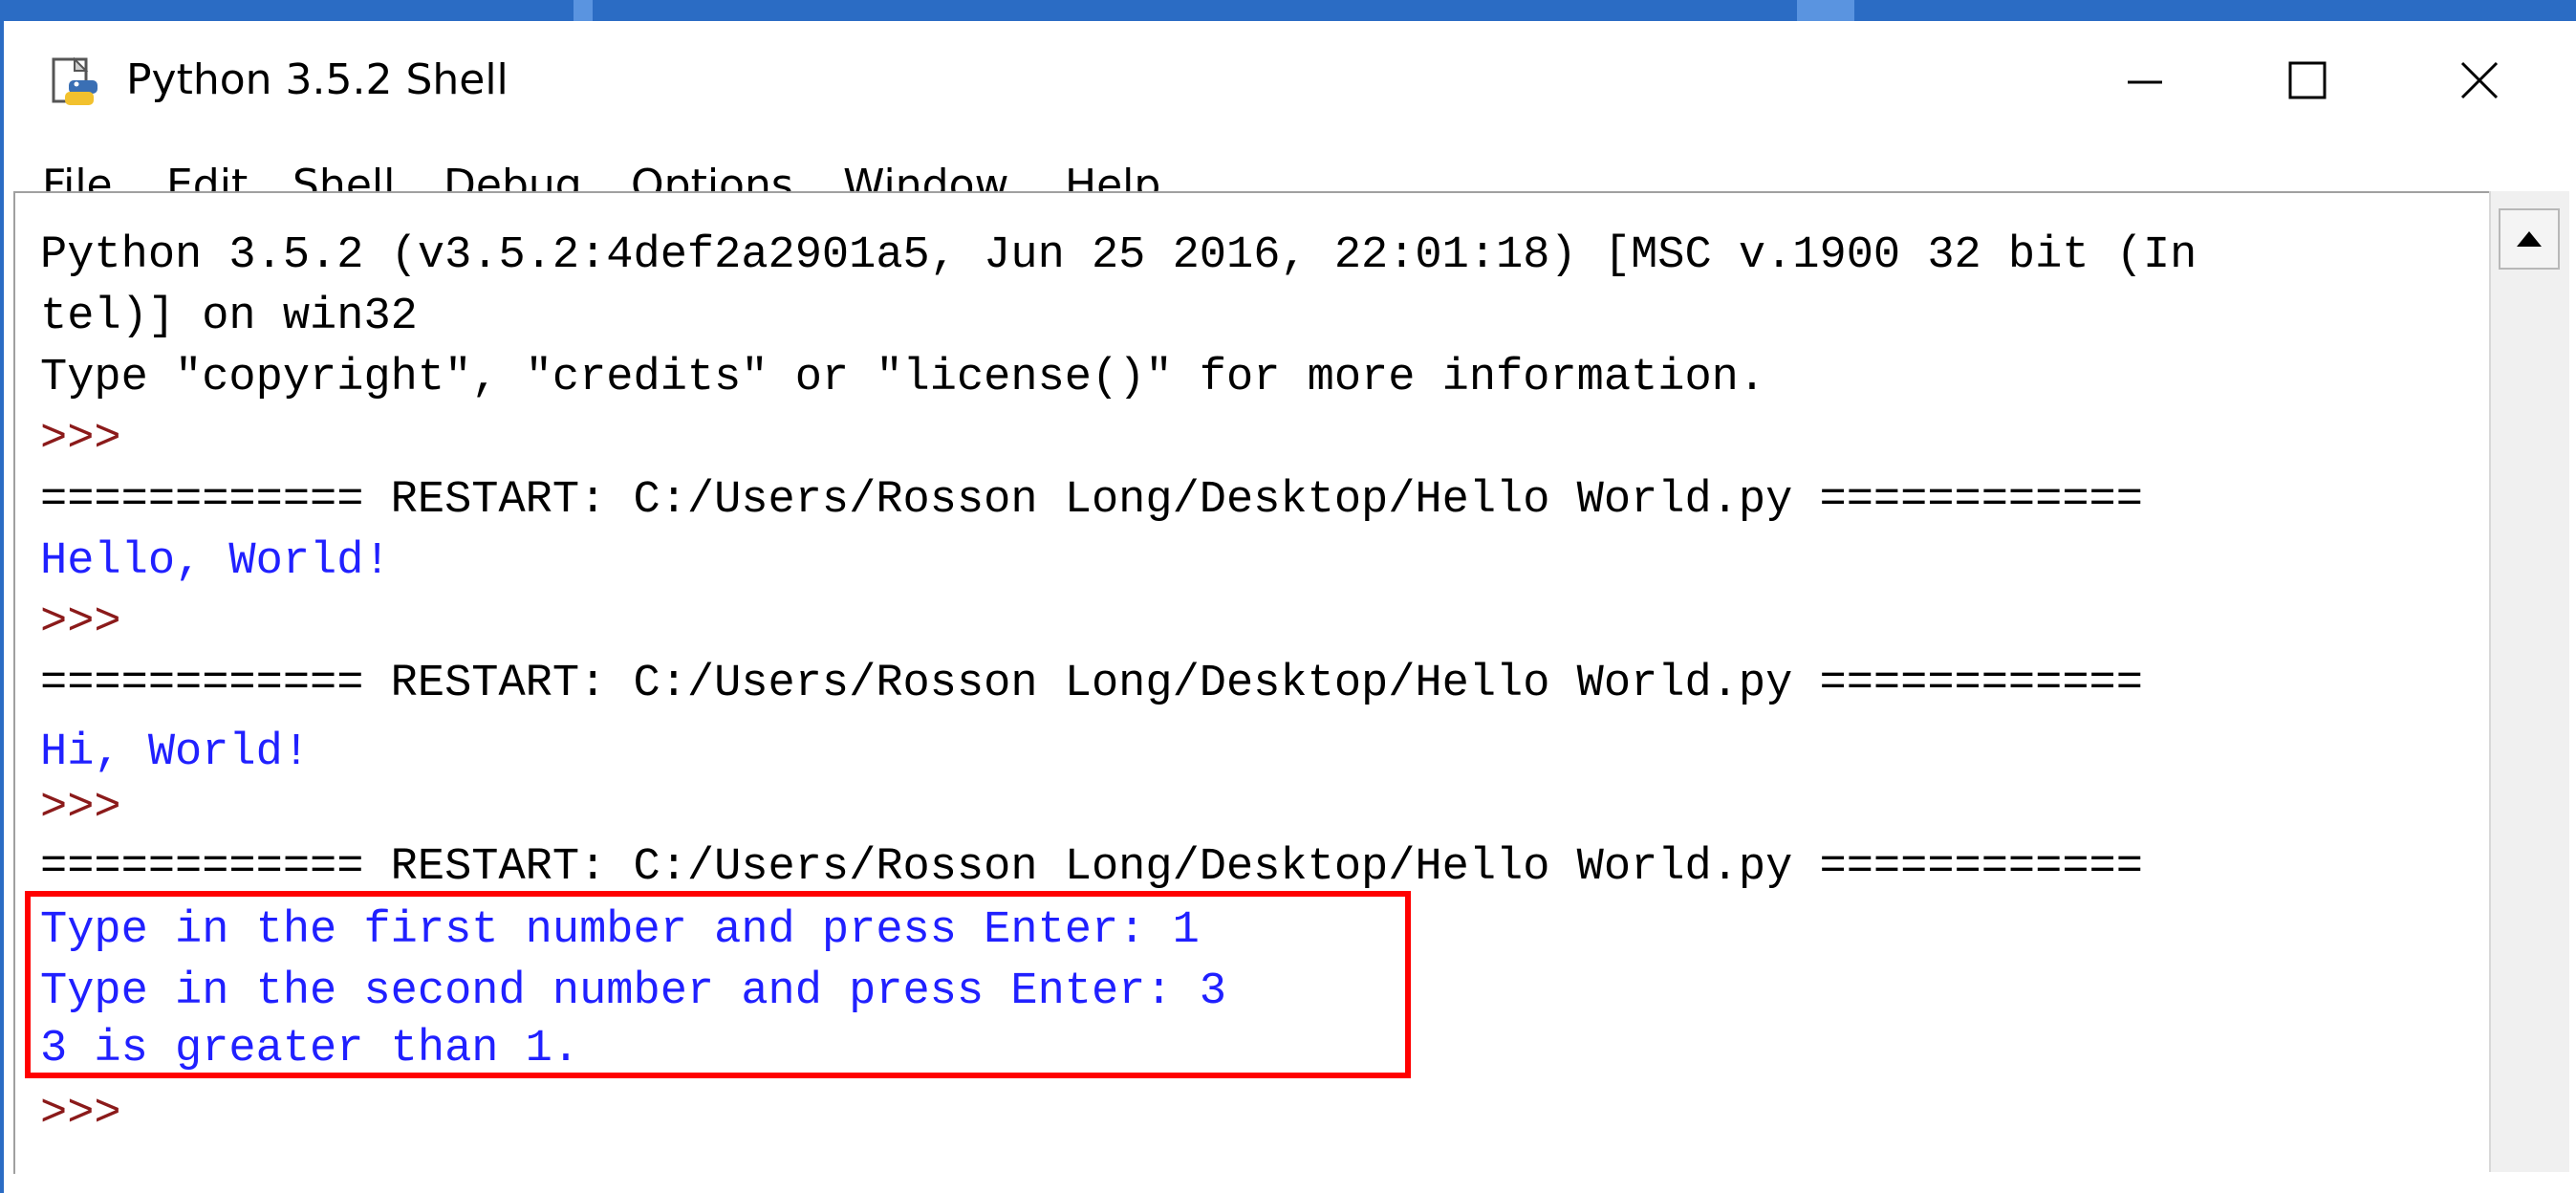 This screenshot has width=2576, height=1193. I want to click on triangle-up-icon, so click(2529, 239).